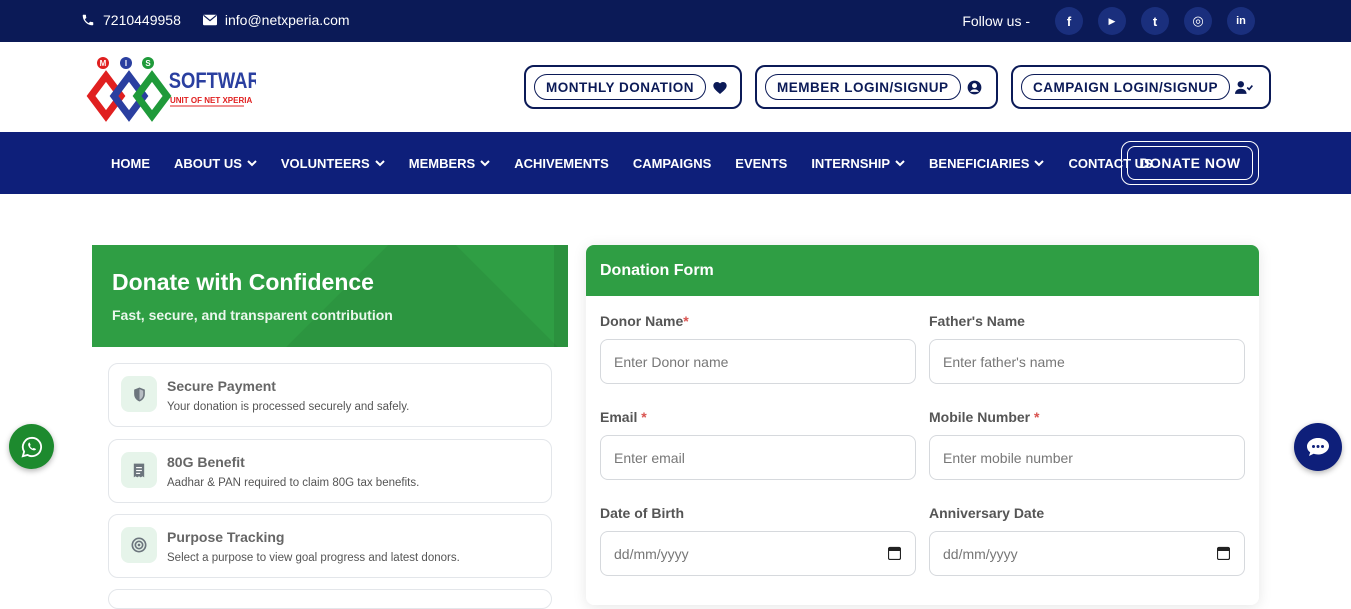  Describe the element at coordinates (215, 163) in the screenshot. I see `nav-item-about-us: ABOUT US` at that location.